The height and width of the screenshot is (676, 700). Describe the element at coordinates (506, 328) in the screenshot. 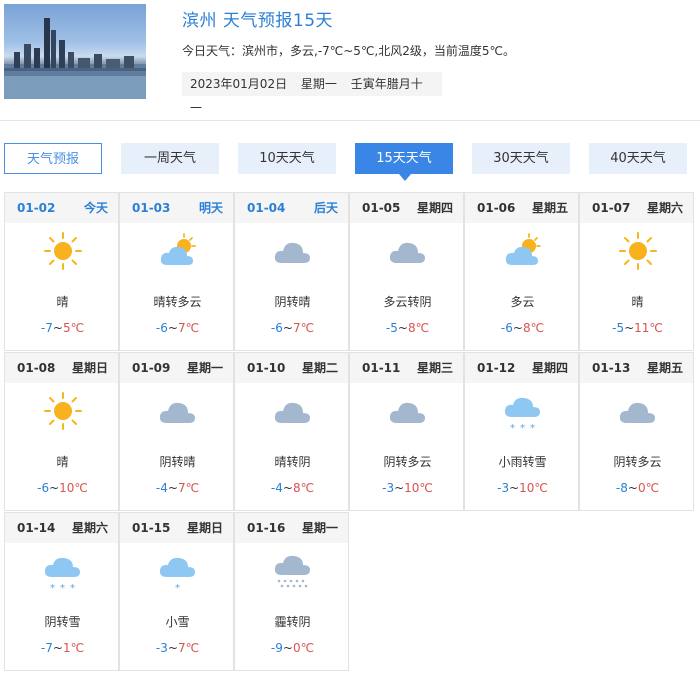

I see `temp-low: -6` at that location.